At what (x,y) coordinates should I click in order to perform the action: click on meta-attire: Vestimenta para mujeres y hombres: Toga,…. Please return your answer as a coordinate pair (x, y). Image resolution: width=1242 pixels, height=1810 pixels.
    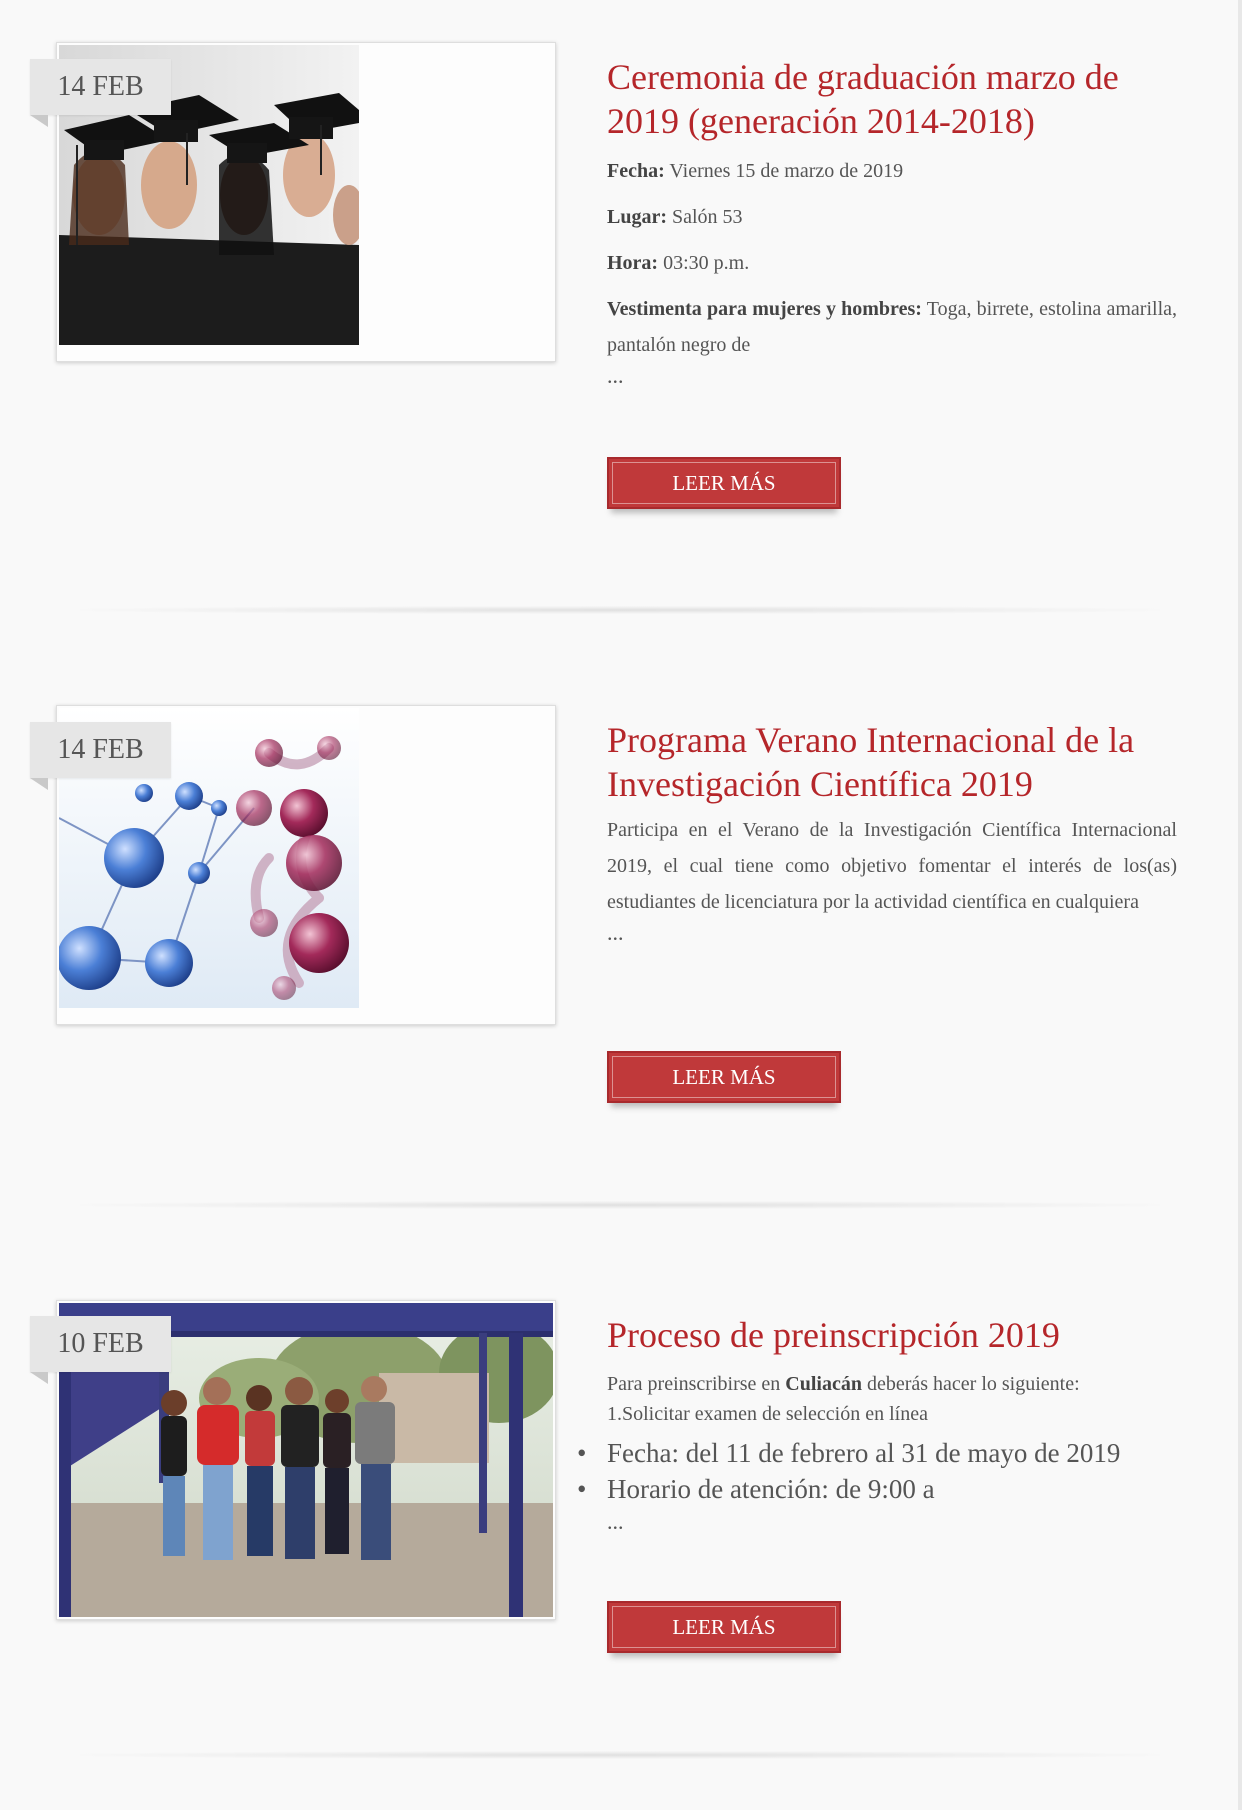
    Looking at the image, I should click on (892, 327).